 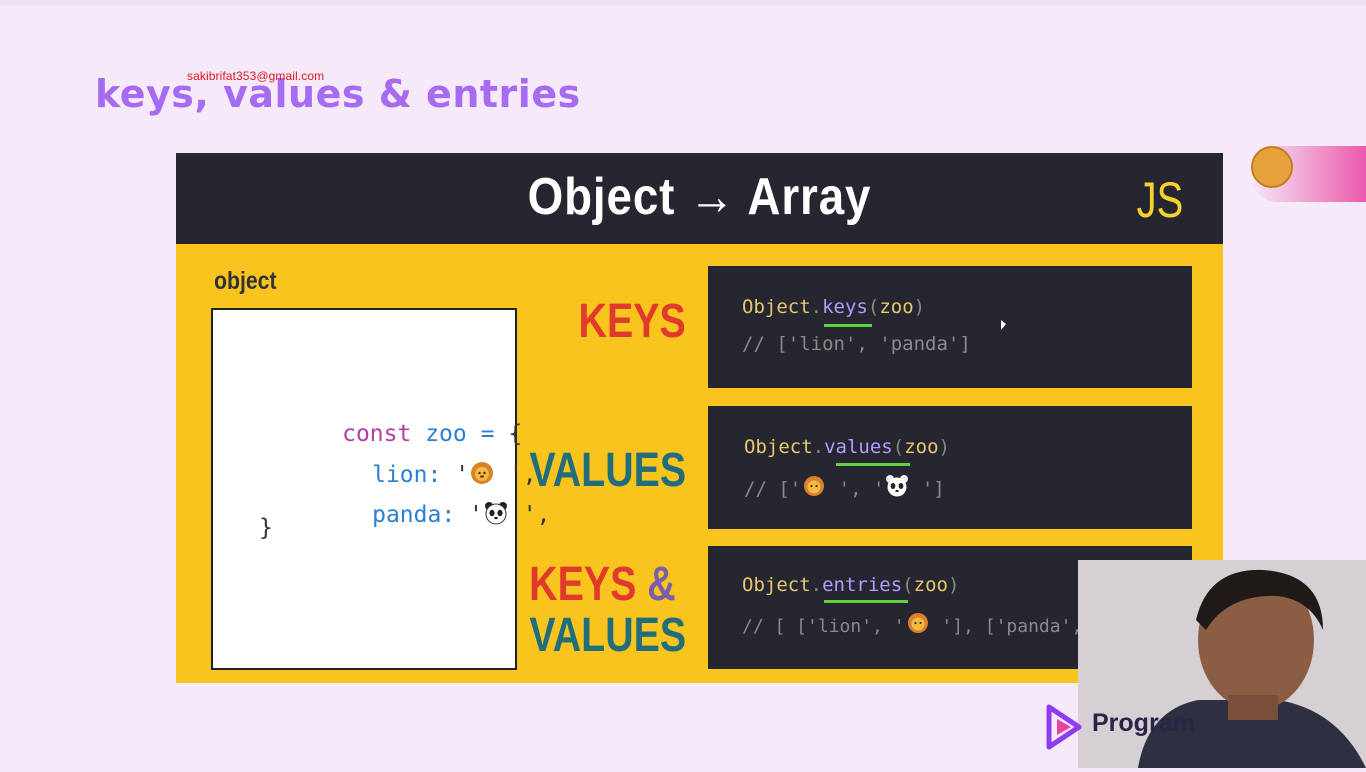 What do you see at coordinates (1143, 723) in the screenshot?
I see `brand-name: Program` at bounding box center [1143, 723].